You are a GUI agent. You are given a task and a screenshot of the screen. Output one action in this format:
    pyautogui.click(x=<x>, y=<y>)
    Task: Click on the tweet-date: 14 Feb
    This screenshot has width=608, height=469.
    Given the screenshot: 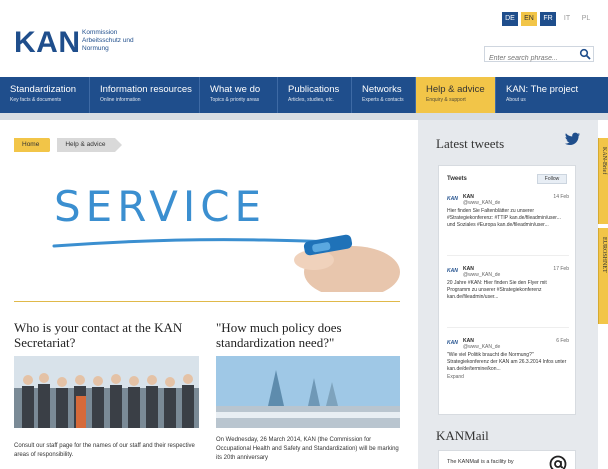 What is the action you would take?
    pyautogui.click(x=561, y=197)
    